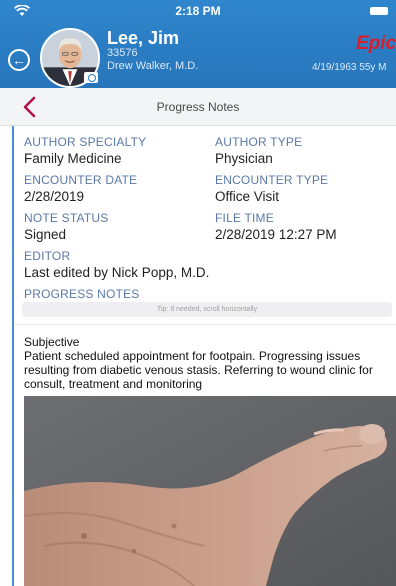 The height and width of the screenshot is (586, 396). Describe the element at coordinates (143, 38) in the screenshot. I see `patient-name: Lee, Jim` at that location.